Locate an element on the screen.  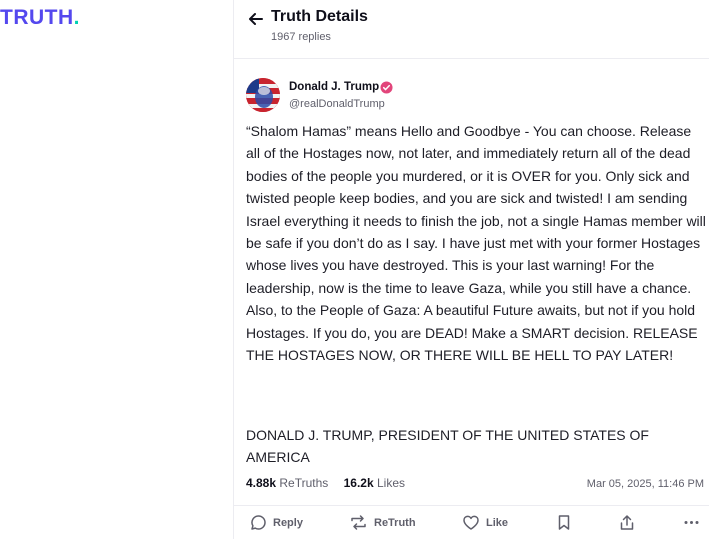
reply-count: 1967 replies is located at coordinates (301, 37).